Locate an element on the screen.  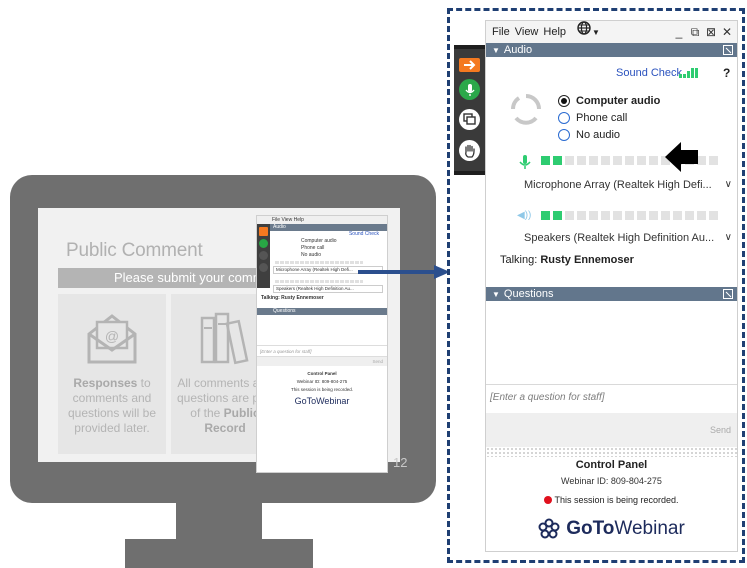
minimize-button: _ is located at coordinates (679, 32).